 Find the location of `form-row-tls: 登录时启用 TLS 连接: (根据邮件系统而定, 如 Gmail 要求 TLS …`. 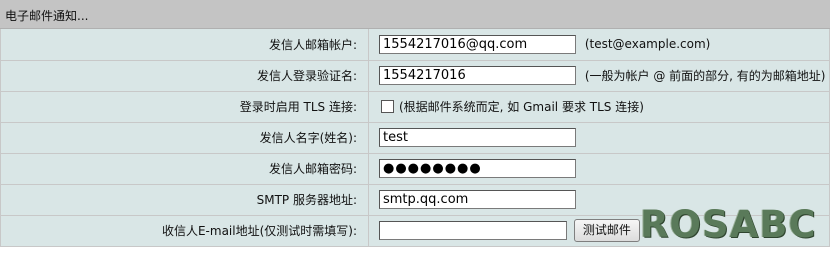

form-row-tls: 登录时启用 TLS 连接: (根据邮件系统而定, 如 Gmail 要求 TLS … is located at coordinates (415, 106).